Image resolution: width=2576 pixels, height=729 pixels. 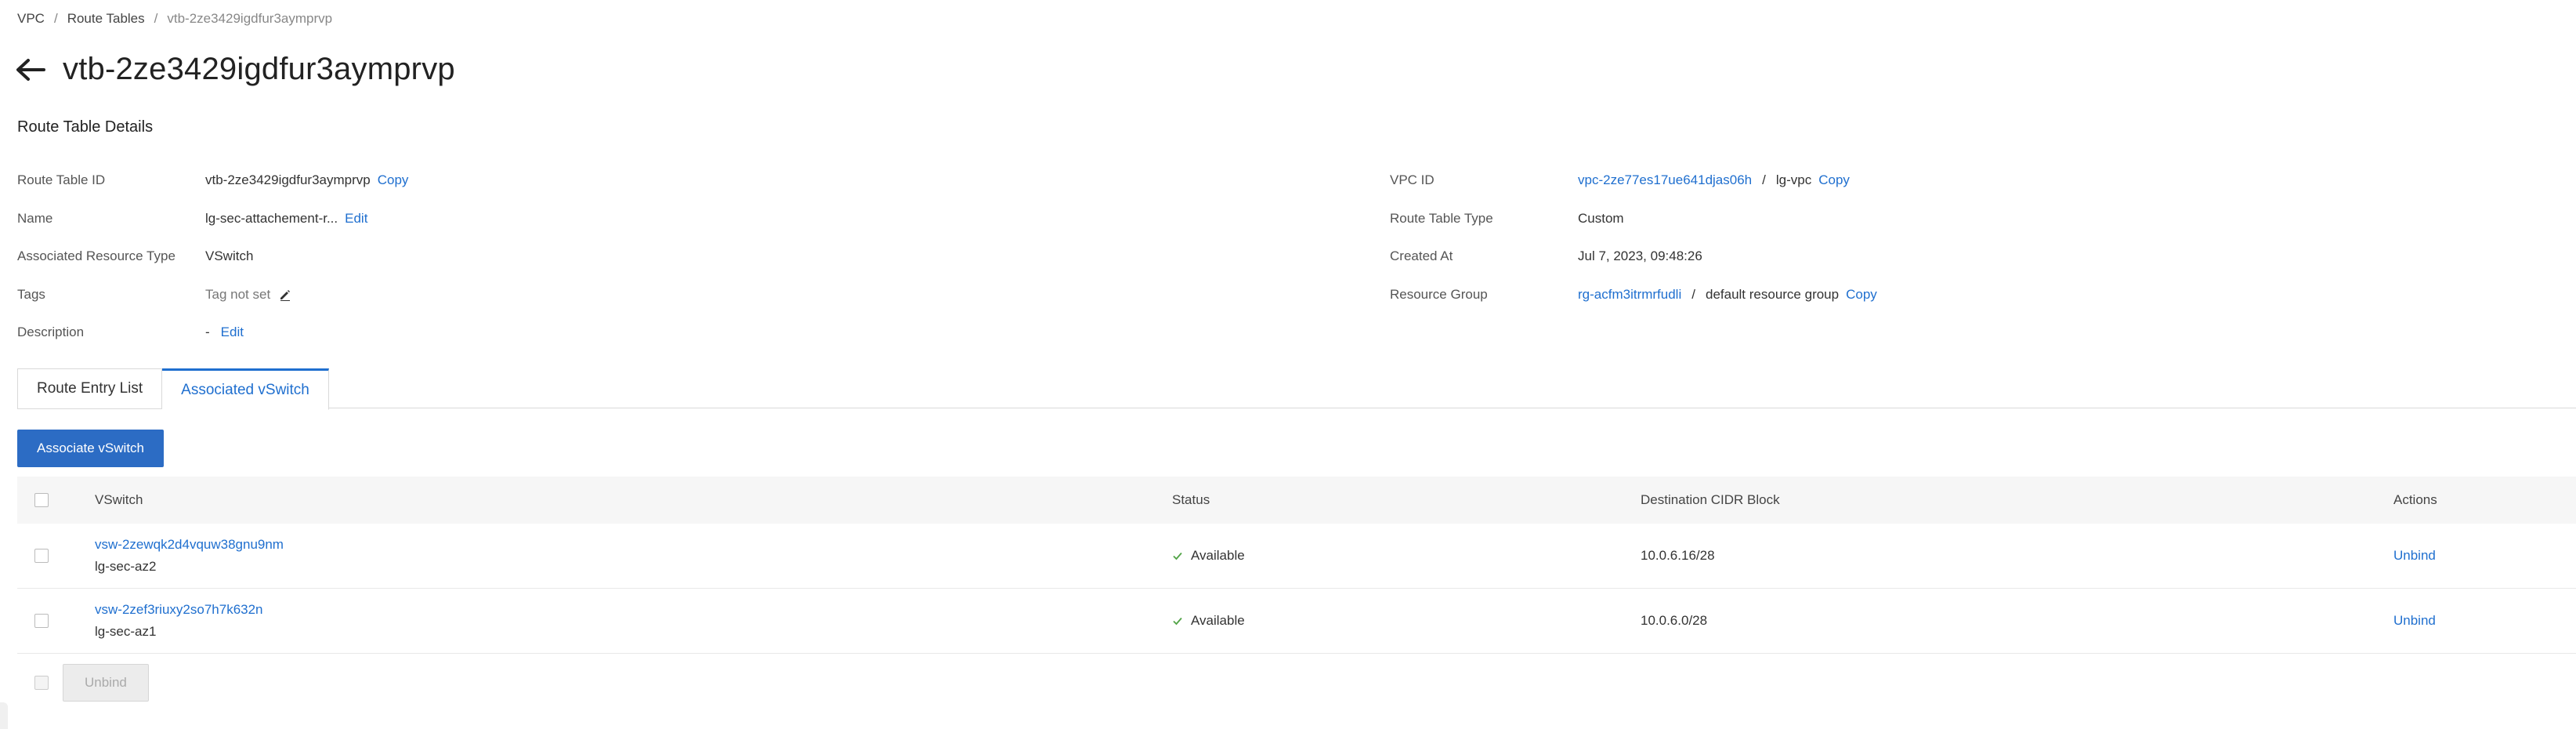 What do you see at coordinates (238, 294) in the screenshot?
I see `tags-value: Tag not set` at bounding box center [238, 294].